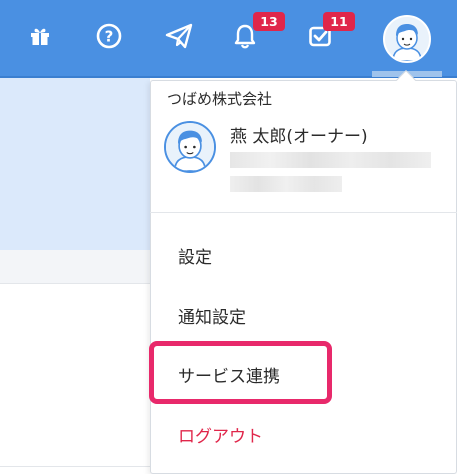 The height and width of the screenshot is (474, 457). Describe the element at coordinates (75, 466) in the screenshot. I see `content-divider` at that location.